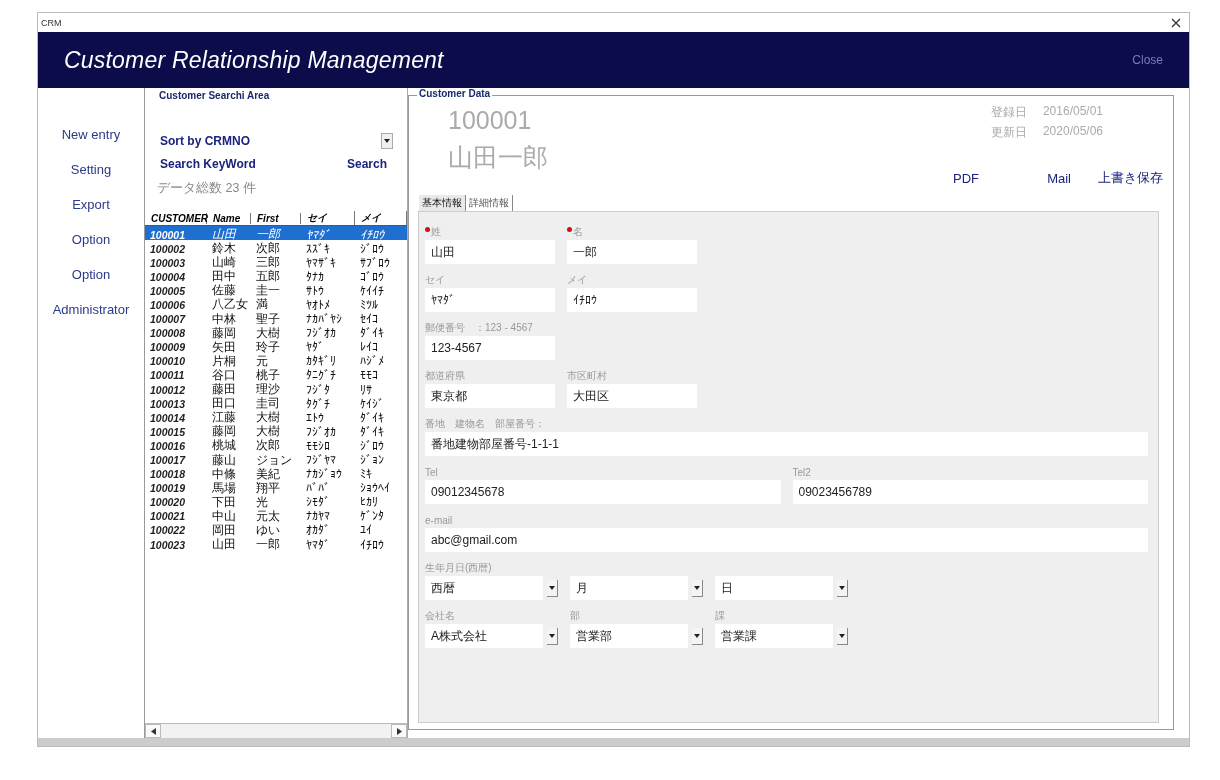 The image size is (1220, 780). I want to click on nav-button: Administrator, so click(91, 309).